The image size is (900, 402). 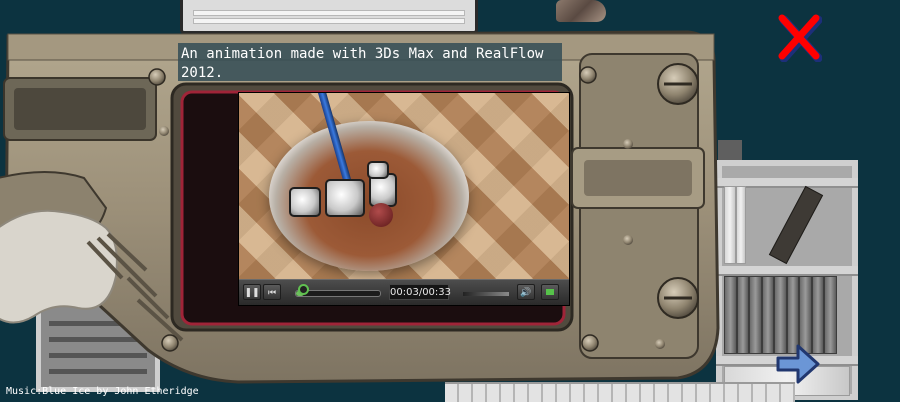 What do you see at coordinates (526, 292) in the screenshot?
I see `speaker-icon: 🔊` at bounding box center [526, 292].